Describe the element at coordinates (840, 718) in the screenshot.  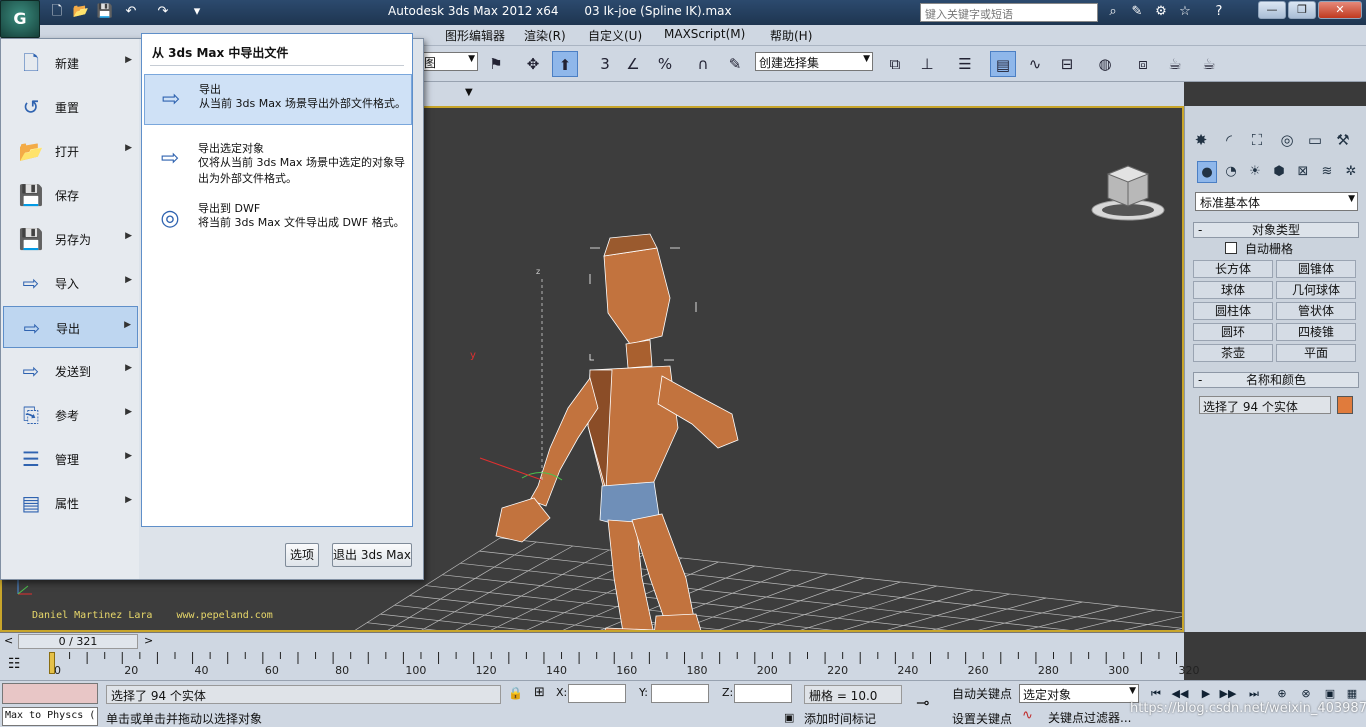
I see `add-time-tag-button: 添加时间标记` at that location.